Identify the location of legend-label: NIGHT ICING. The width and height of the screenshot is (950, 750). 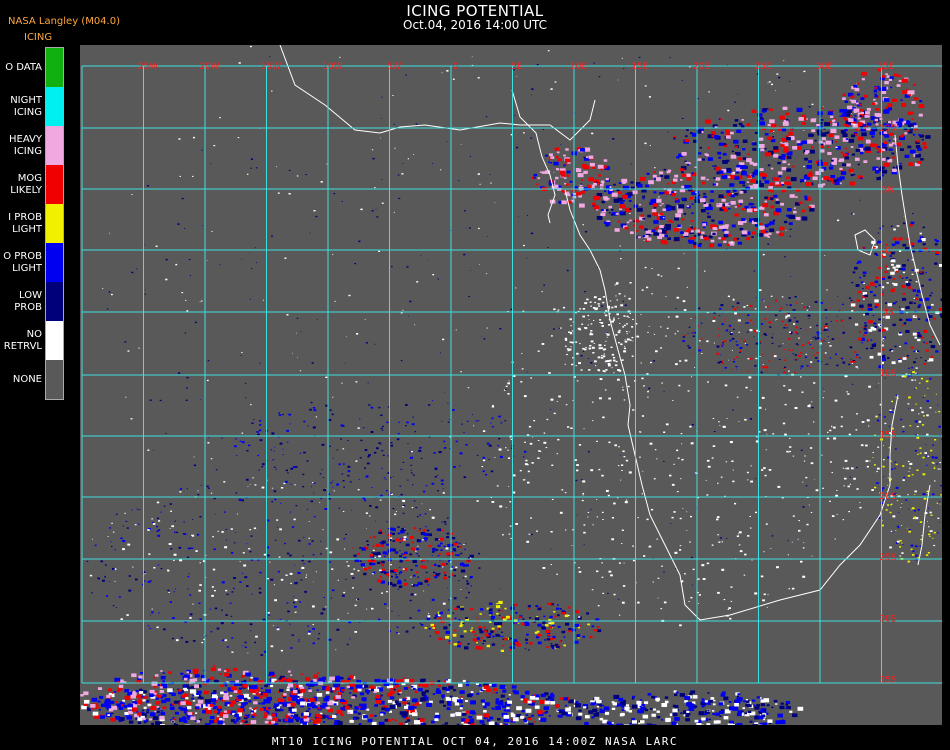
(26, 106).